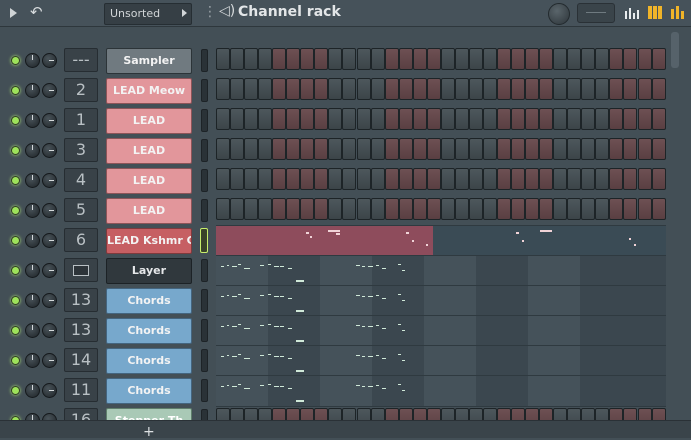 Image resolution: width=691 pixels, height=440 pixels. Describe the element at coordinates (596, 13) in the screenshot. I see `swing-slider` at that location.